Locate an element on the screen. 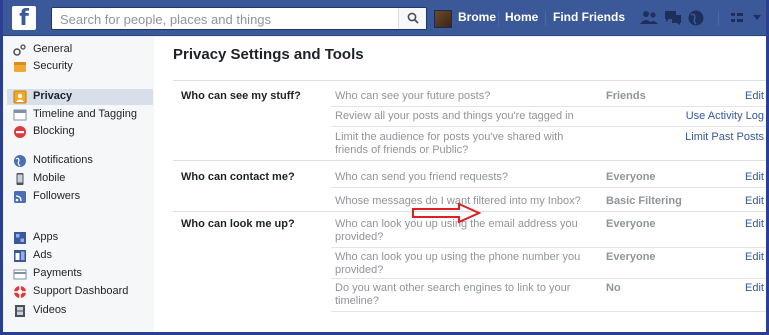 This screenshot has width=769, height=335. ads-icon is located at coordinates (20, 256).